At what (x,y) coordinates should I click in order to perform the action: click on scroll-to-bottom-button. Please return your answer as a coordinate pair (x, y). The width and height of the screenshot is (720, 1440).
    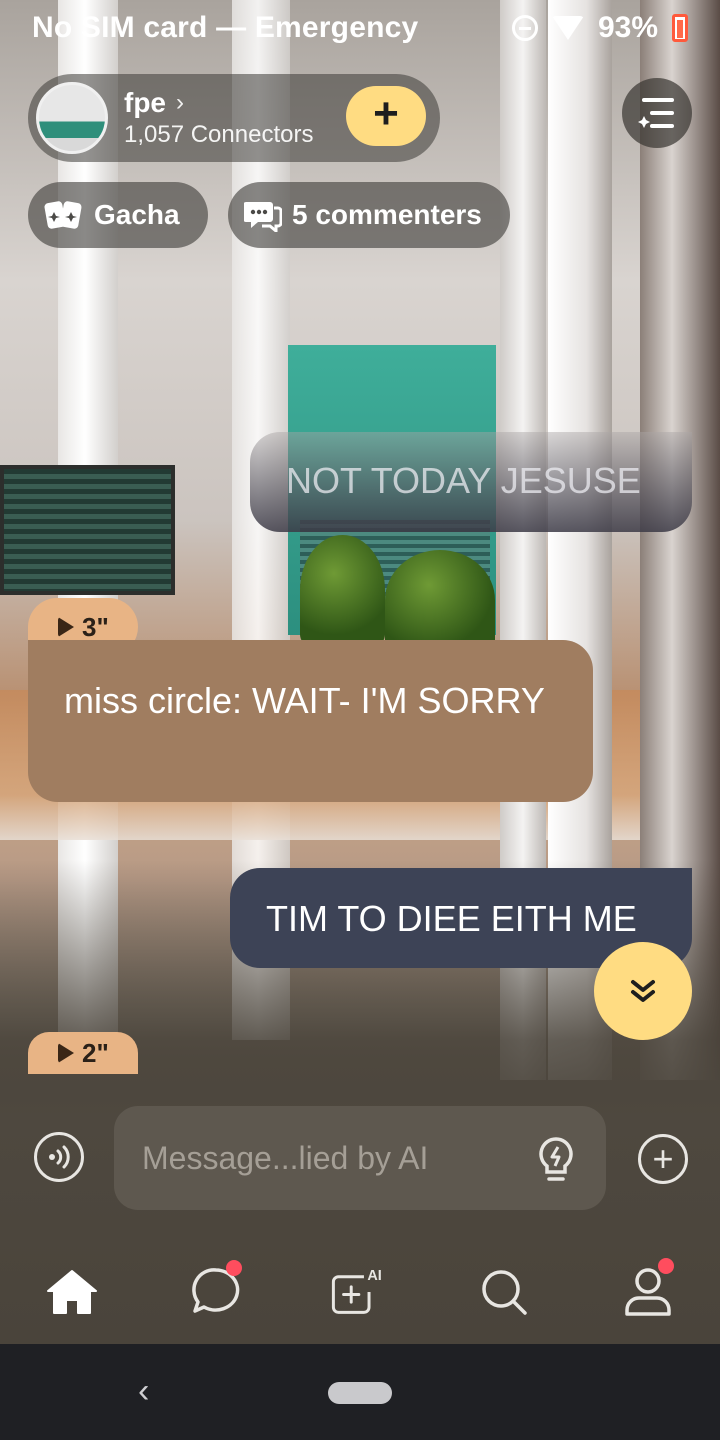
    Looking at the image, I should click on (643, 991).